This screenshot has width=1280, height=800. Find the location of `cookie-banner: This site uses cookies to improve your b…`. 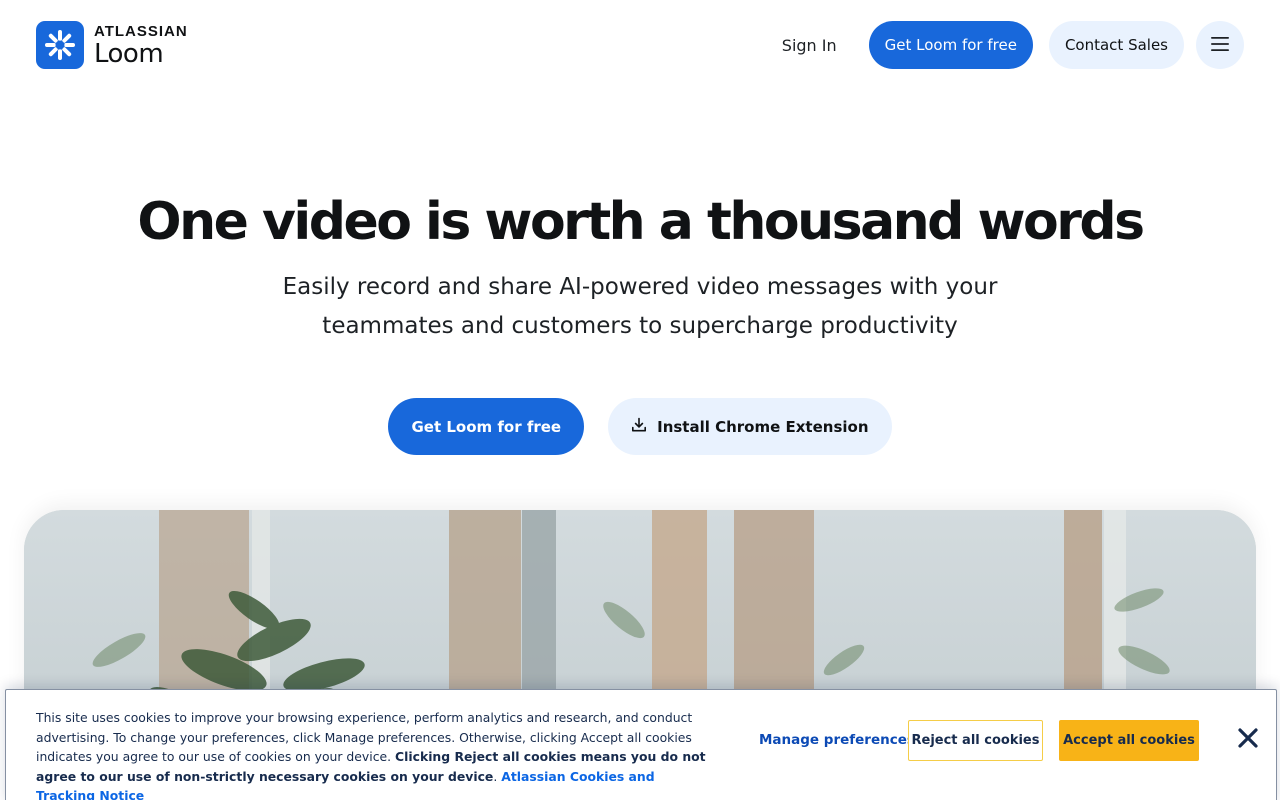

cookie-banner: This site uses cookies to improve your b… is located at coordinates (641, 744).